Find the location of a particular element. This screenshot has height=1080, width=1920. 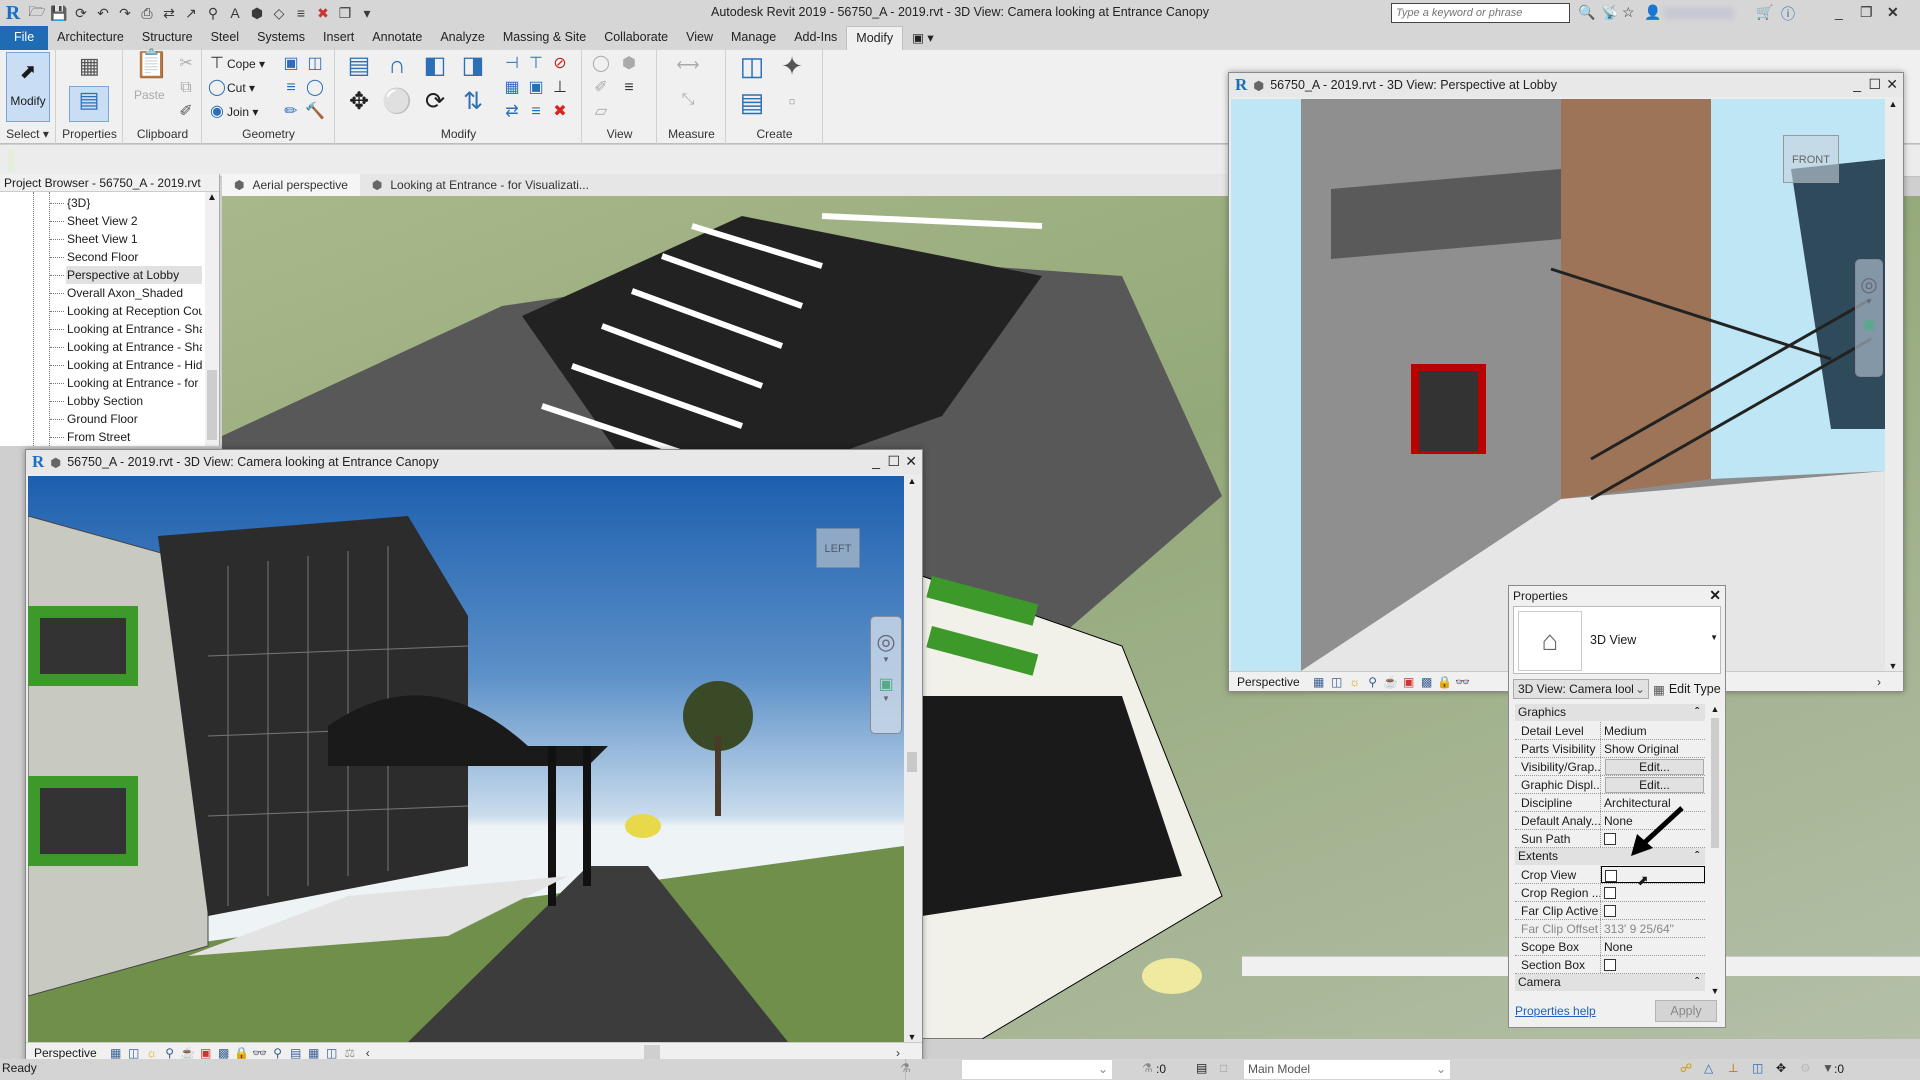

maximize-icon: ☐ is located at coordinates (893, 461).